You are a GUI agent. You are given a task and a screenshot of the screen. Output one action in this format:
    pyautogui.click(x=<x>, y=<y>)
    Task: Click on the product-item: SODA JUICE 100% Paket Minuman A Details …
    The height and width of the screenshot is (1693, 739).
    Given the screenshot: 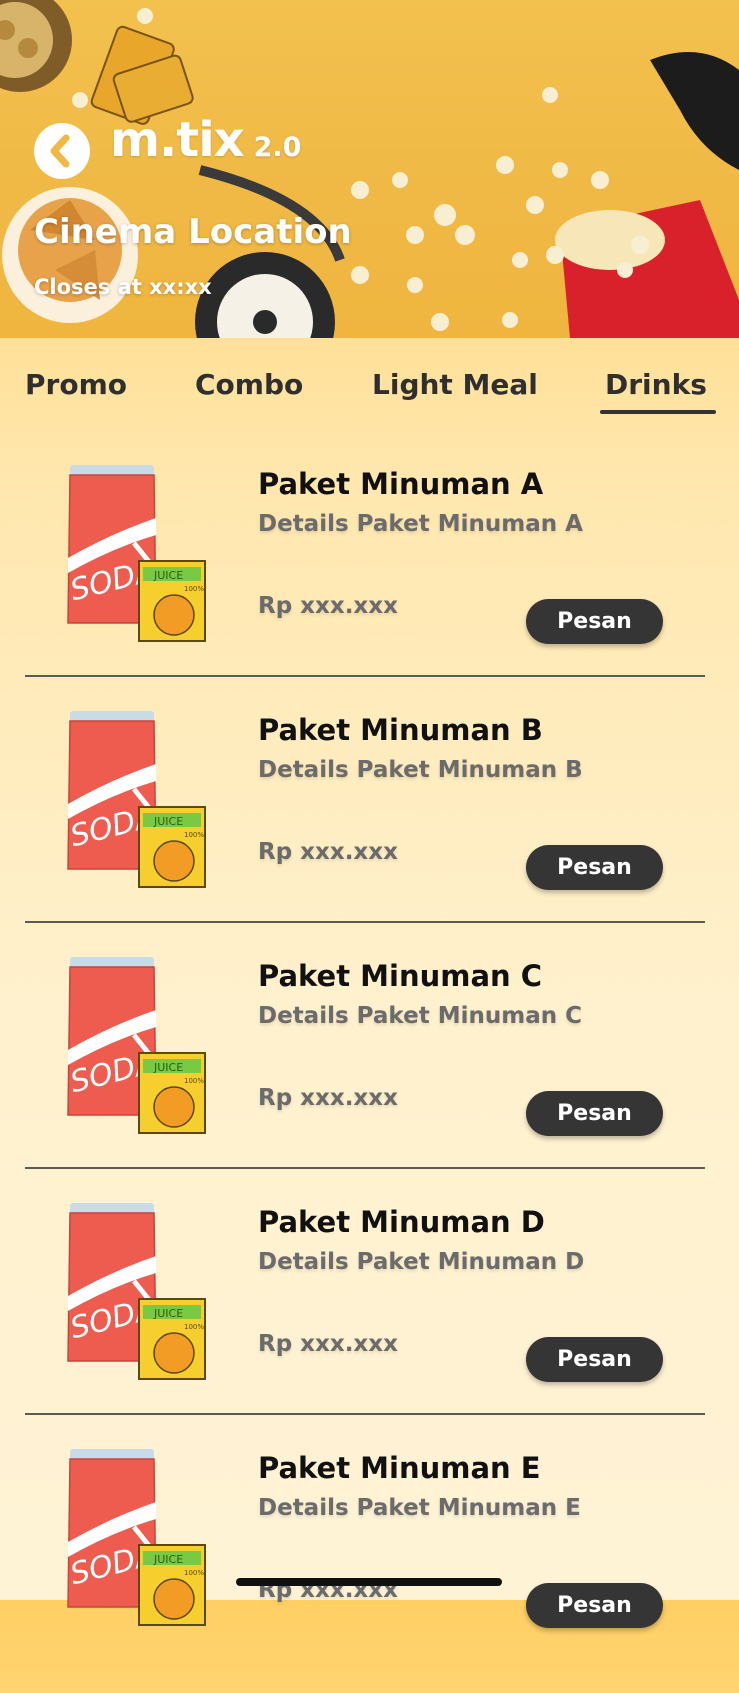 What is the action you would take?
    pyautogui.click(x=369, y=586)
    